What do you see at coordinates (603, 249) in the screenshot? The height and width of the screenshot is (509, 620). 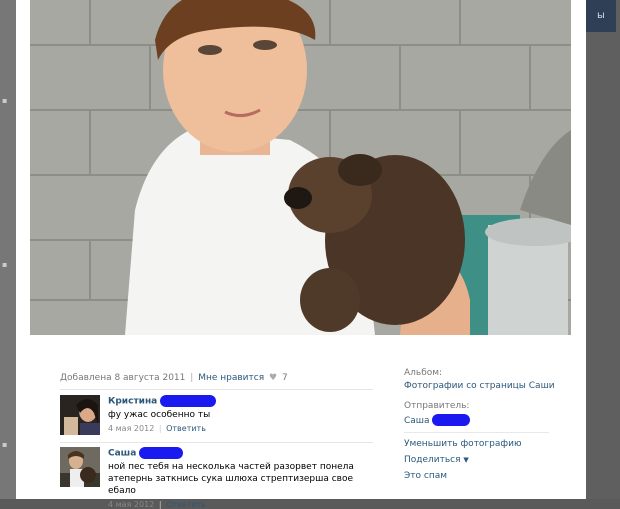 I see `right-page-strip` at bounding box center [603, 249].